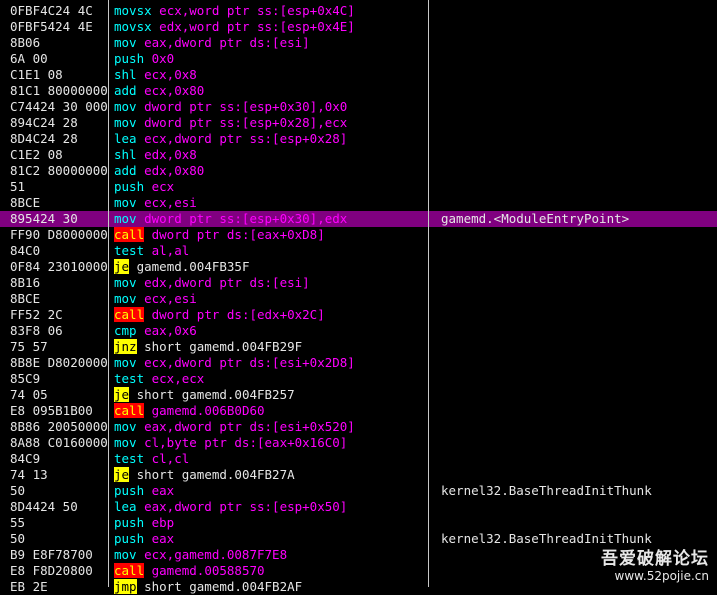 This screenshot has height=595, width=717. What do you see at coordinates (270, 267) in the screenshot?
I see `instruction: je gamemd.004FB35F` at bounding box center [270, 267].